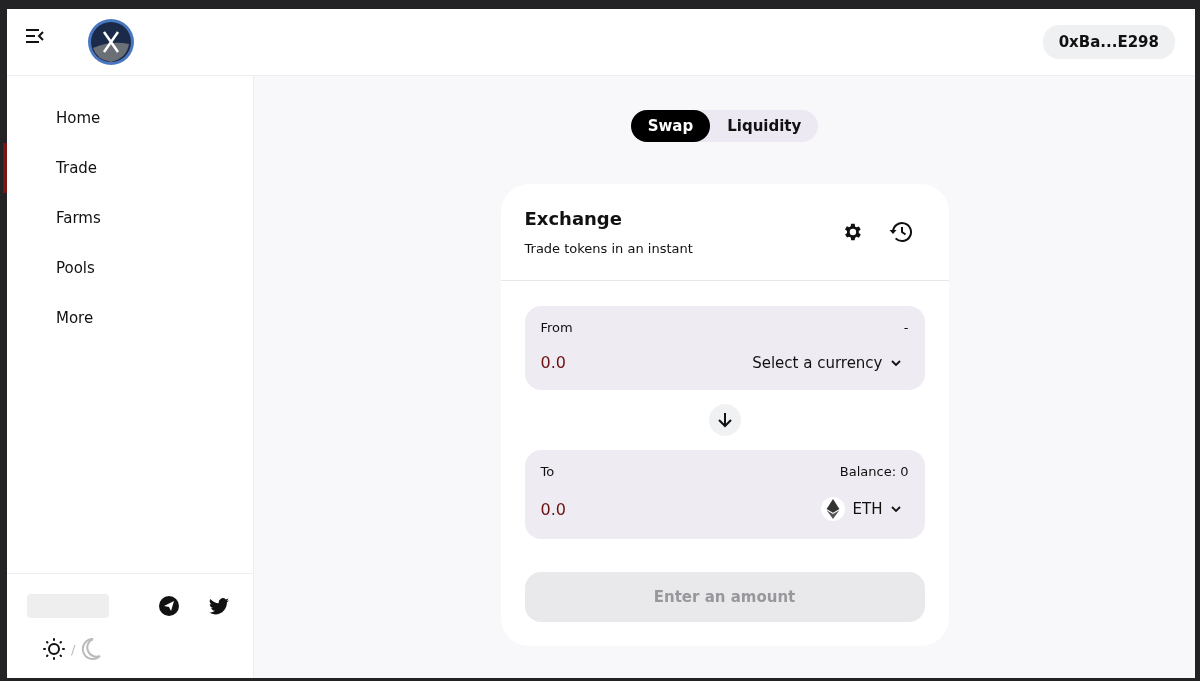 The image size is (1200, 681). I want to click on card-title: Exchange, so click(573, 218).